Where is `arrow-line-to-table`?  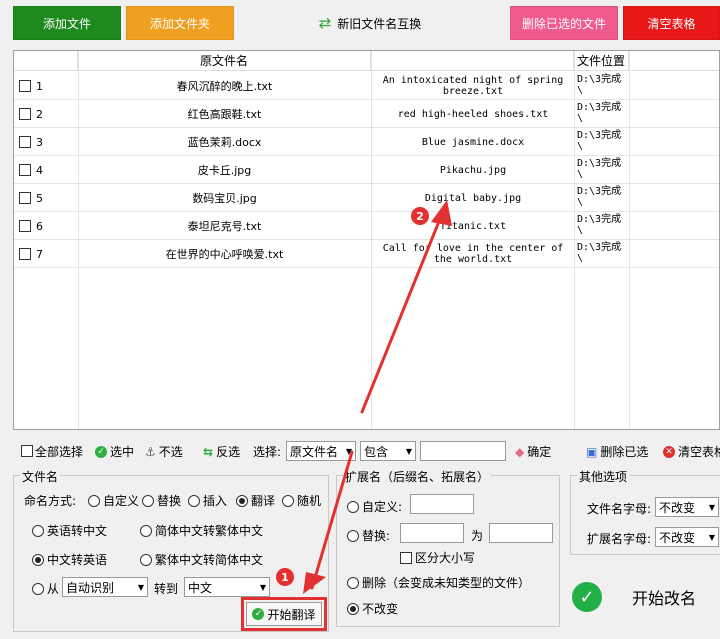
arrow-line-to-table is located at coordinates (402, 313).